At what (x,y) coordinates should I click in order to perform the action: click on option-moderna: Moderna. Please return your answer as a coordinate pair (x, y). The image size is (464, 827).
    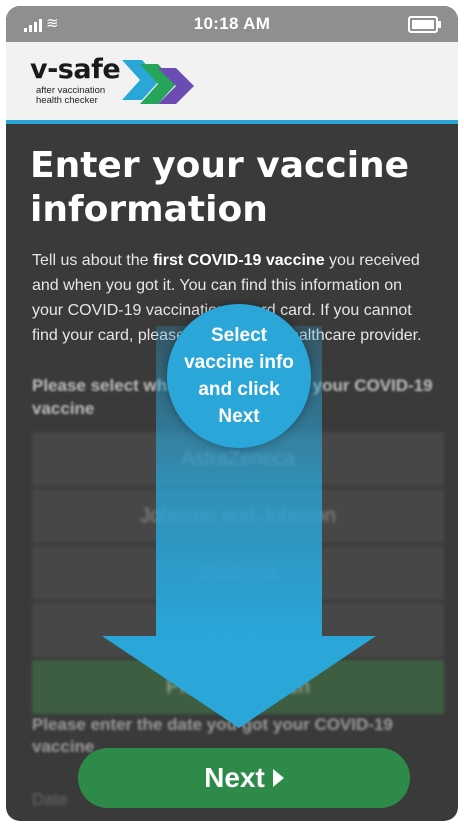
    Looking at the image, I should click on (238, 573).